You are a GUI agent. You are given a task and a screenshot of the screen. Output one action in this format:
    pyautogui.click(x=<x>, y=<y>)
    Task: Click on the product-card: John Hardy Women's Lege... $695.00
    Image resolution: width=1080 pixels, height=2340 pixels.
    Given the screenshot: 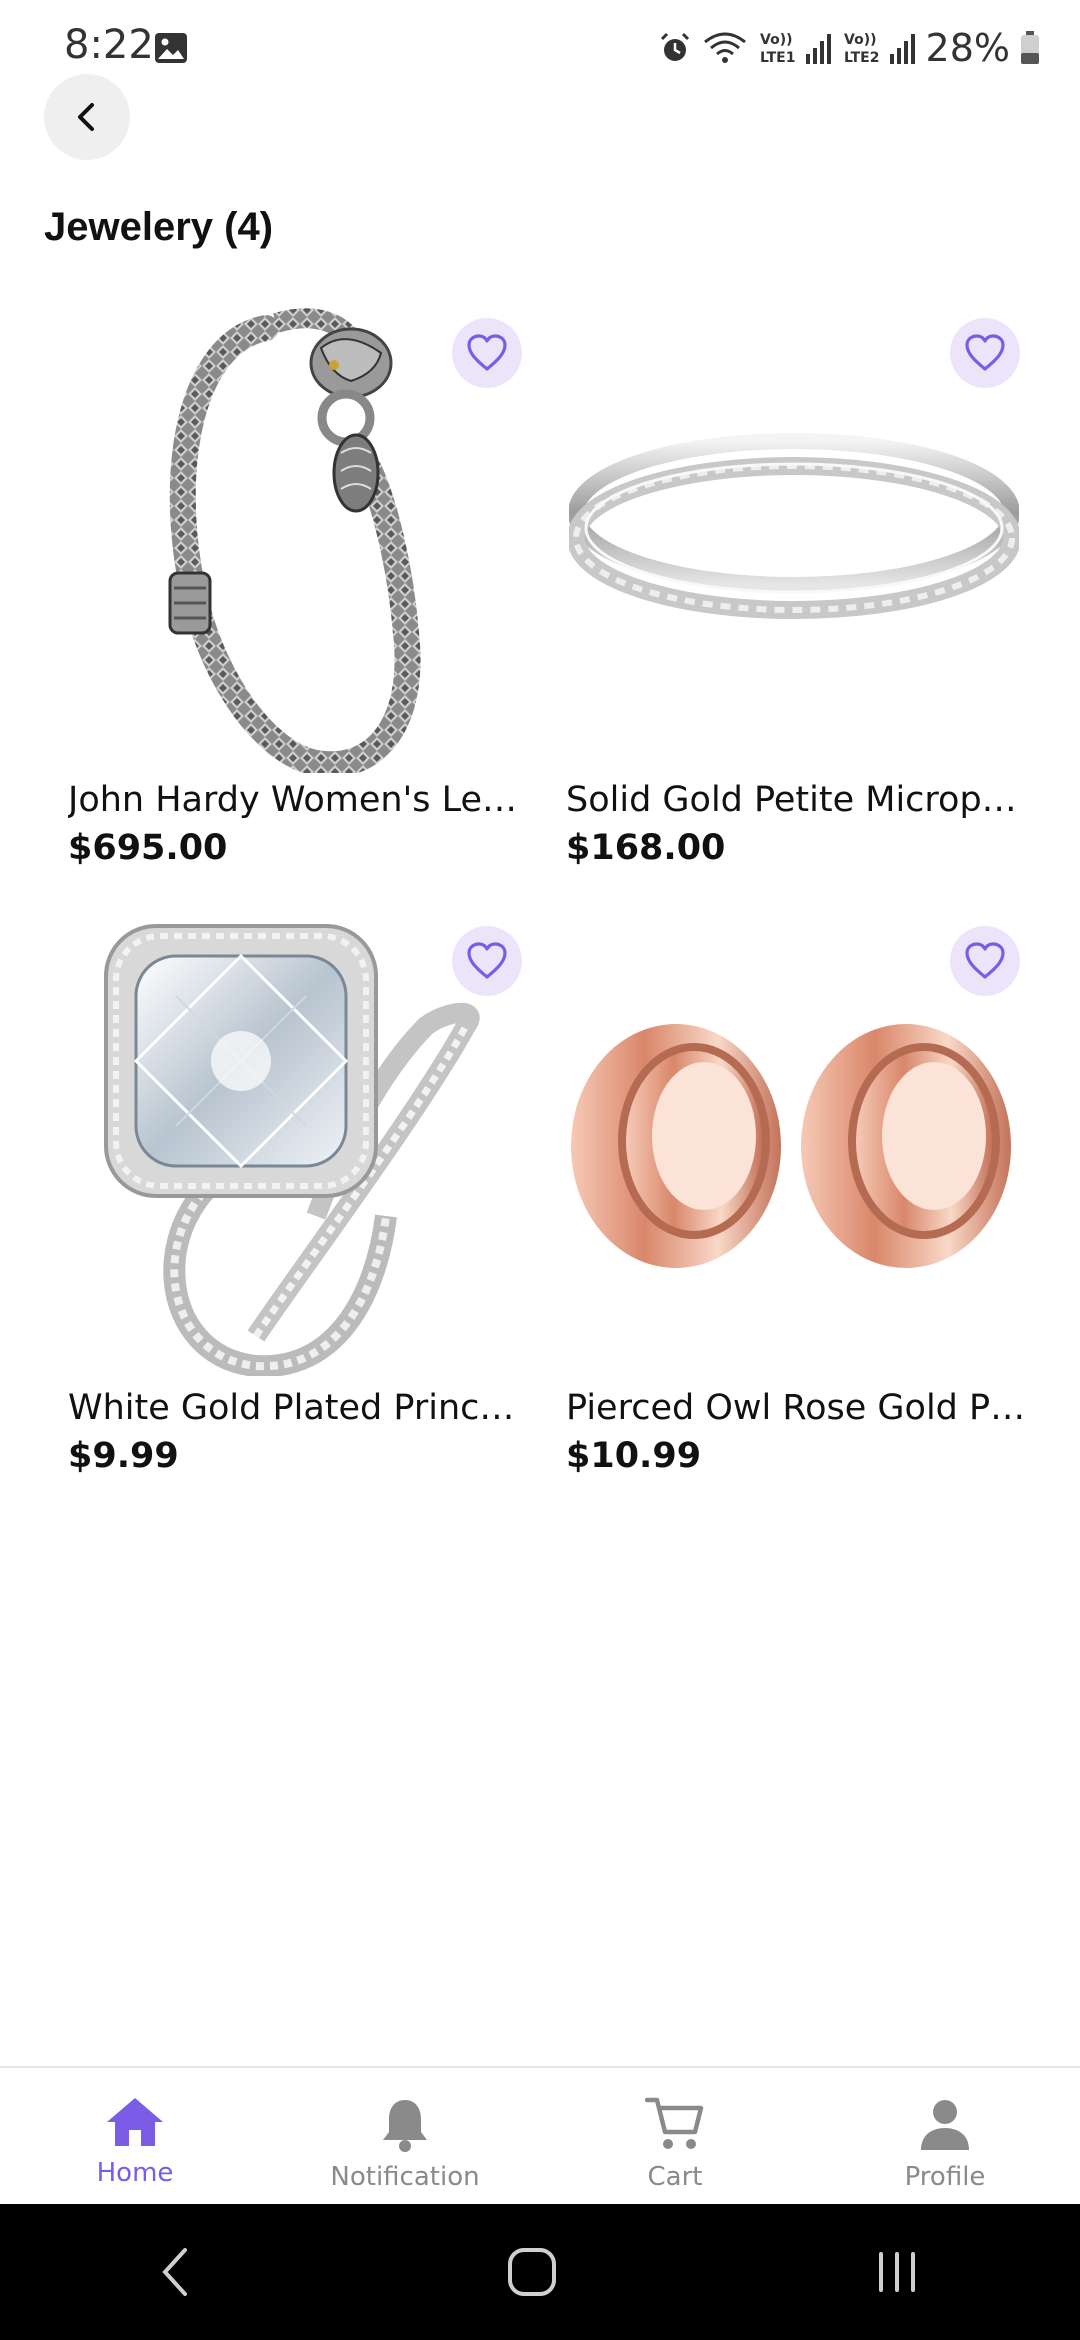 What is the action you would take?
    pyautogui.click(x=286, y=590)
    